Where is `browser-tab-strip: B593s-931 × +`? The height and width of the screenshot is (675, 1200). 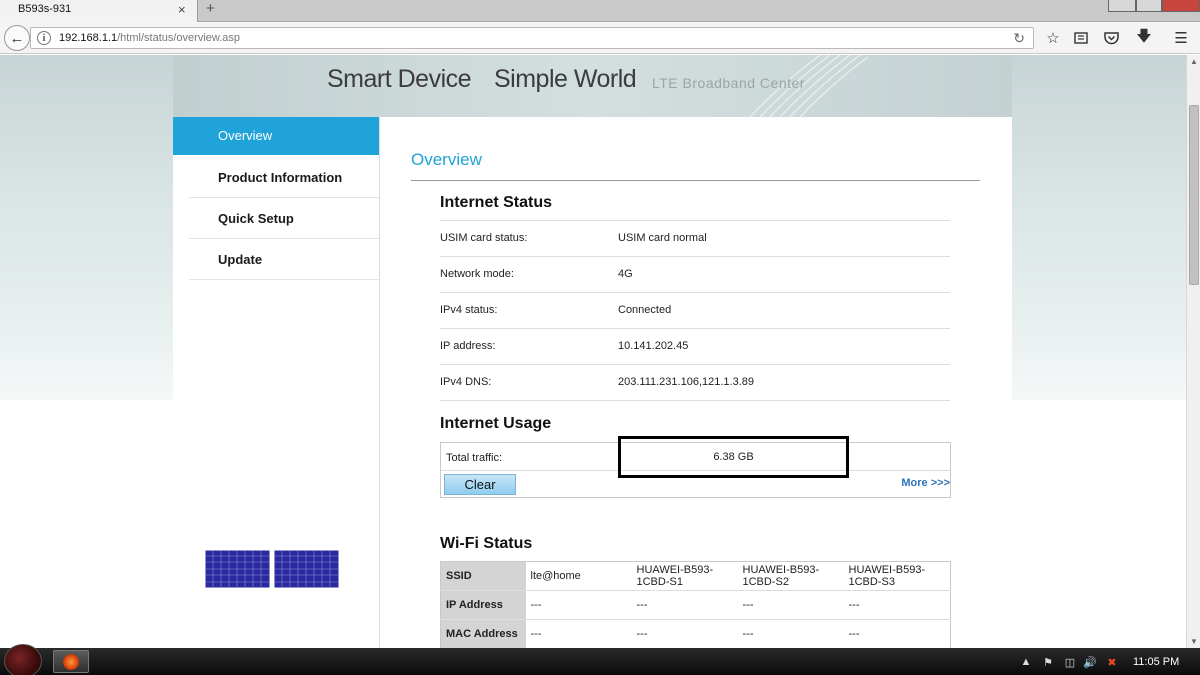
browser-tab-strip: B593s-931 × + is located at coordinates (600, 11).